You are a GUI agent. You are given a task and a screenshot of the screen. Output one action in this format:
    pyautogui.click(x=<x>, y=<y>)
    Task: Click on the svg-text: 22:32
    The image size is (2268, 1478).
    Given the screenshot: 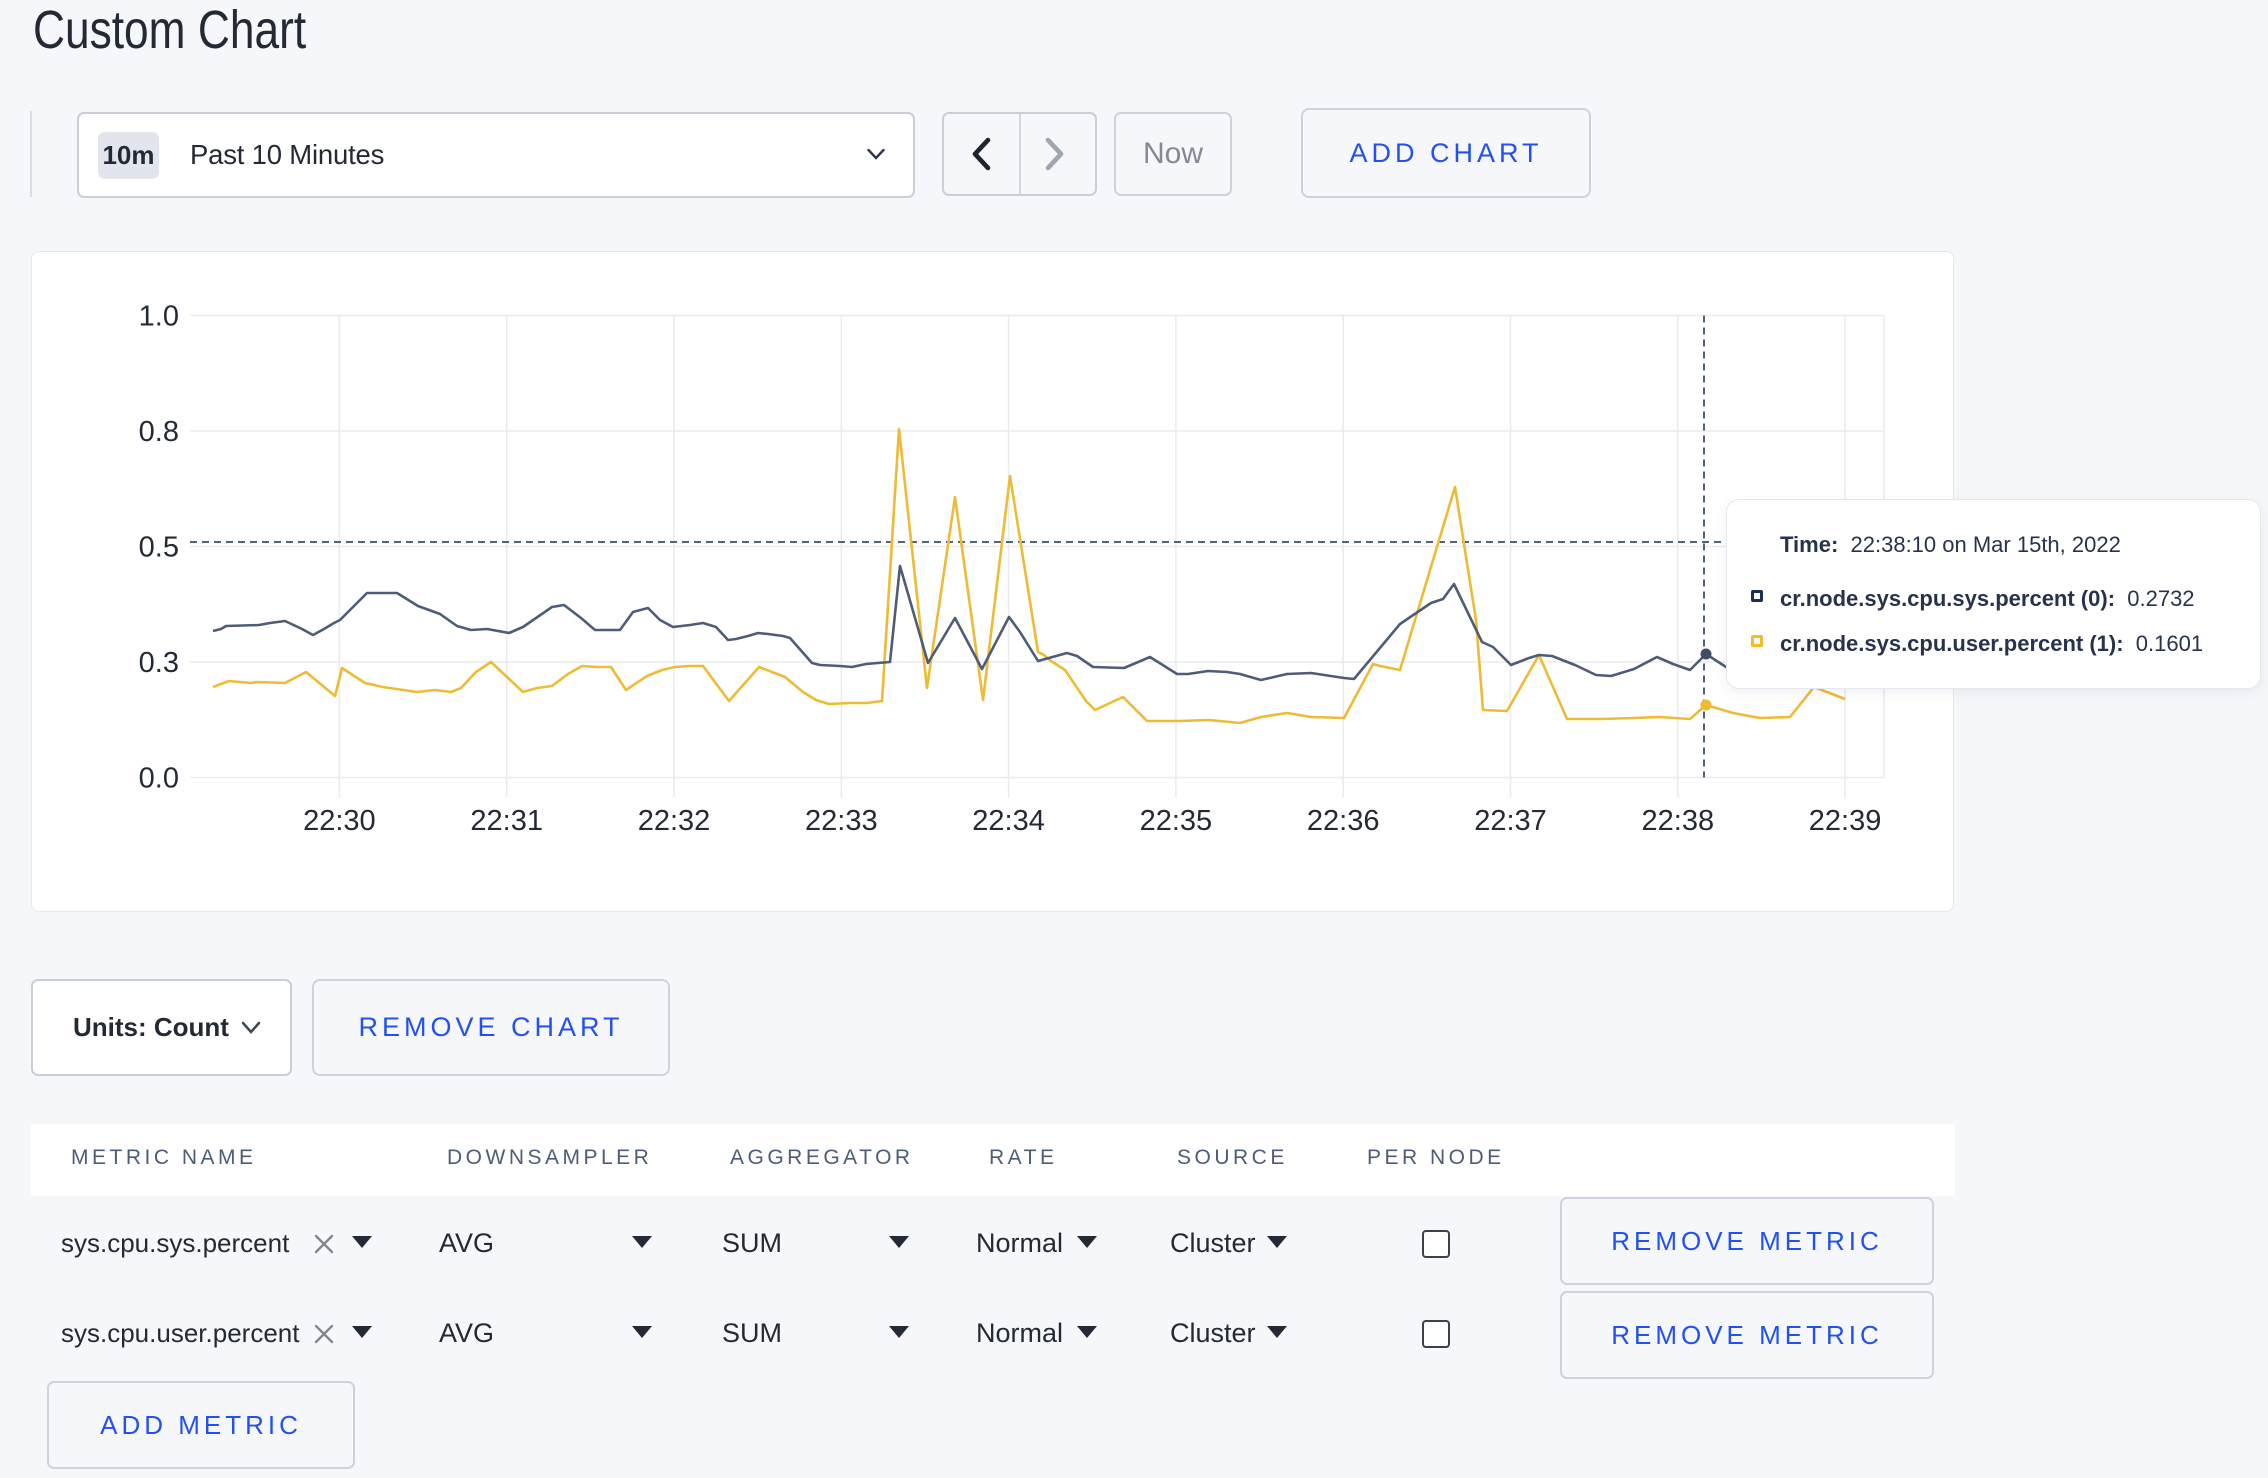 What is the action you would take?
    pyautogui.click(x=674, y=821)
    